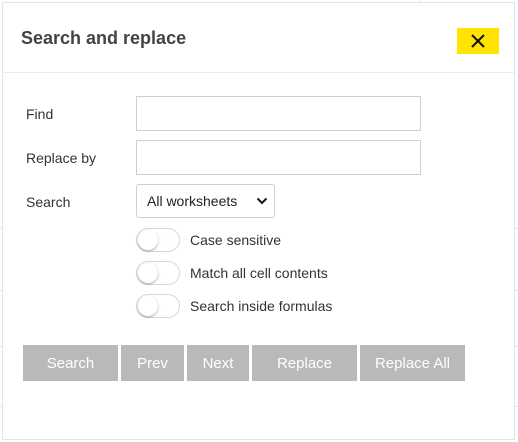  Describe the element at coordinates (152, 363) in the screenshot. I see `prev-button: Prev` at that location.